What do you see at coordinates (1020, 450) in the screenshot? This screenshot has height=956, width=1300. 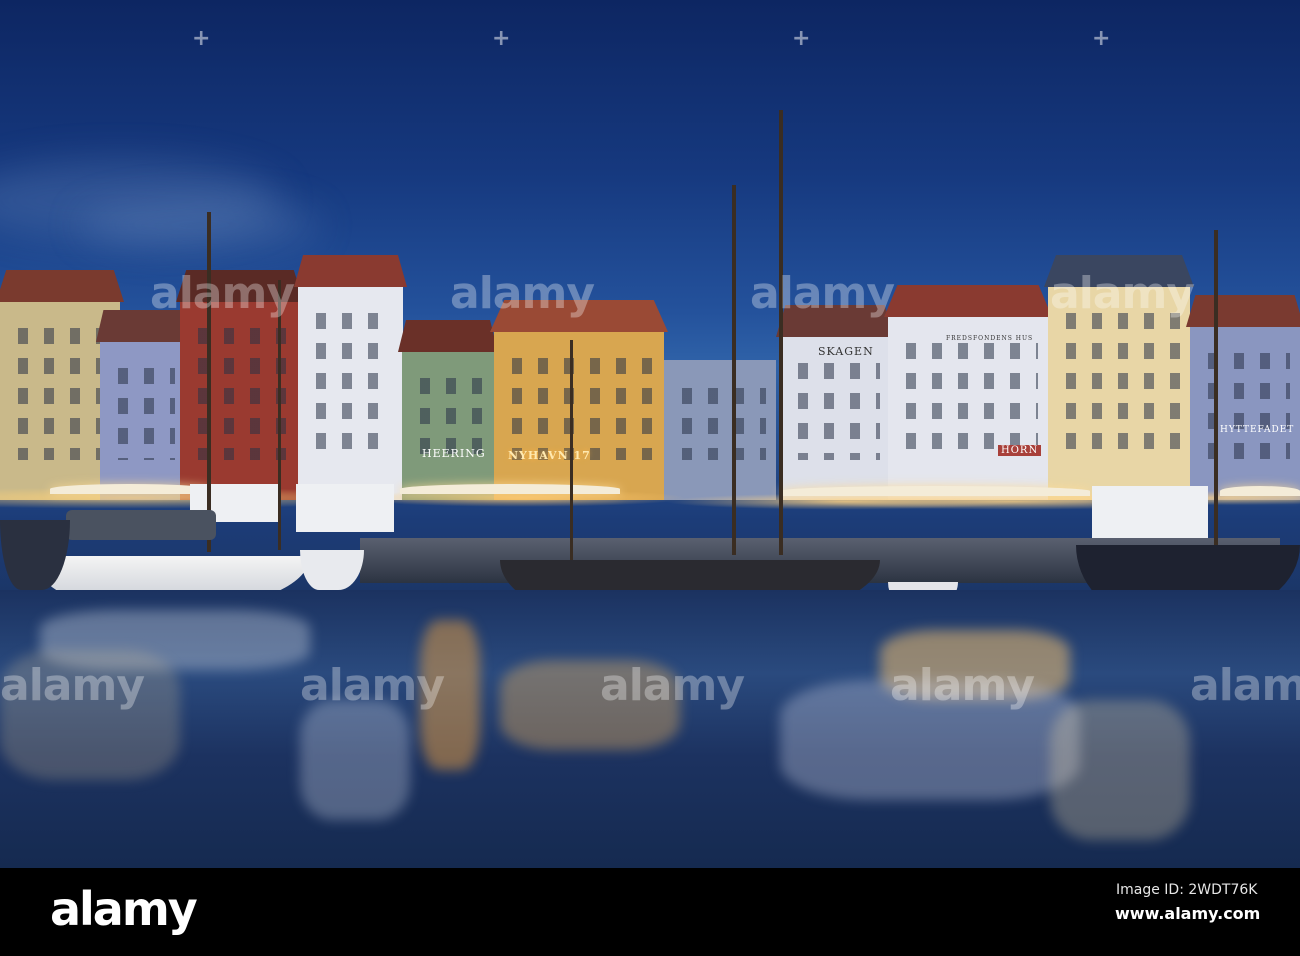 I see `sign-horn: HORN` at bounding box center [1020, 450].